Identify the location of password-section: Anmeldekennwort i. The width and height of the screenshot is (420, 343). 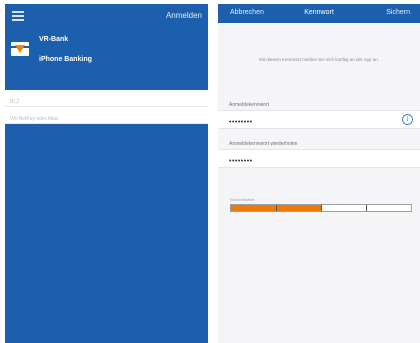
(319, 116).